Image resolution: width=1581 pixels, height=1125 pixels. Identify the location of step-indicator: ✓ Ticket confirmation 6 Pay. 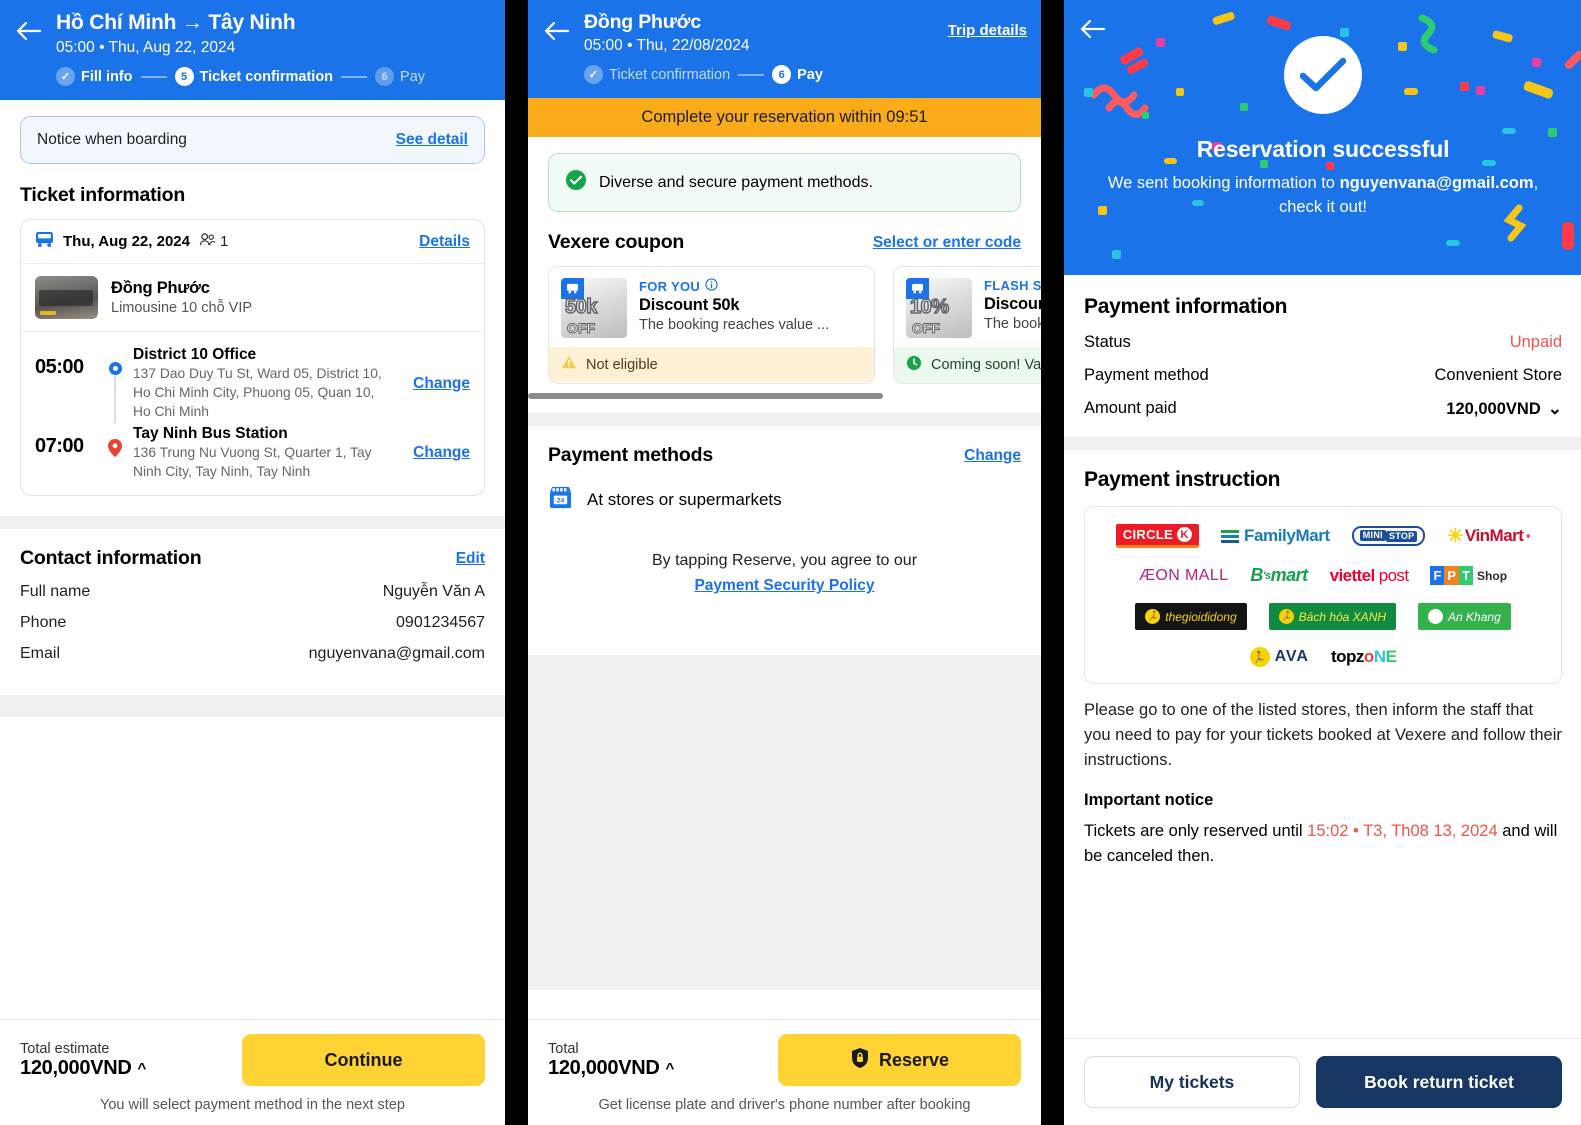
(784, 75).